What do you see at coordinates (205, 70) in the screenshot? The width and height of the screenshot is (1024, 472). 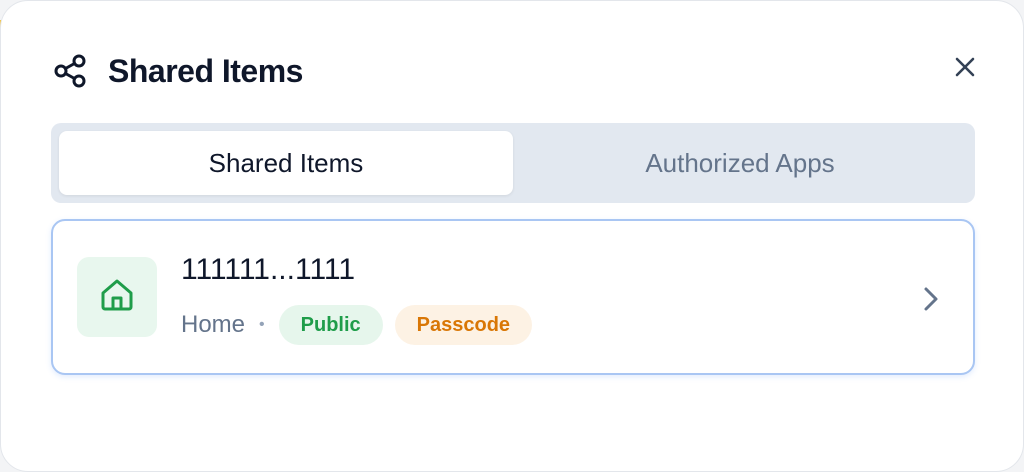 I see `modal-title: Shared Items` at bounding box center [205, 70].